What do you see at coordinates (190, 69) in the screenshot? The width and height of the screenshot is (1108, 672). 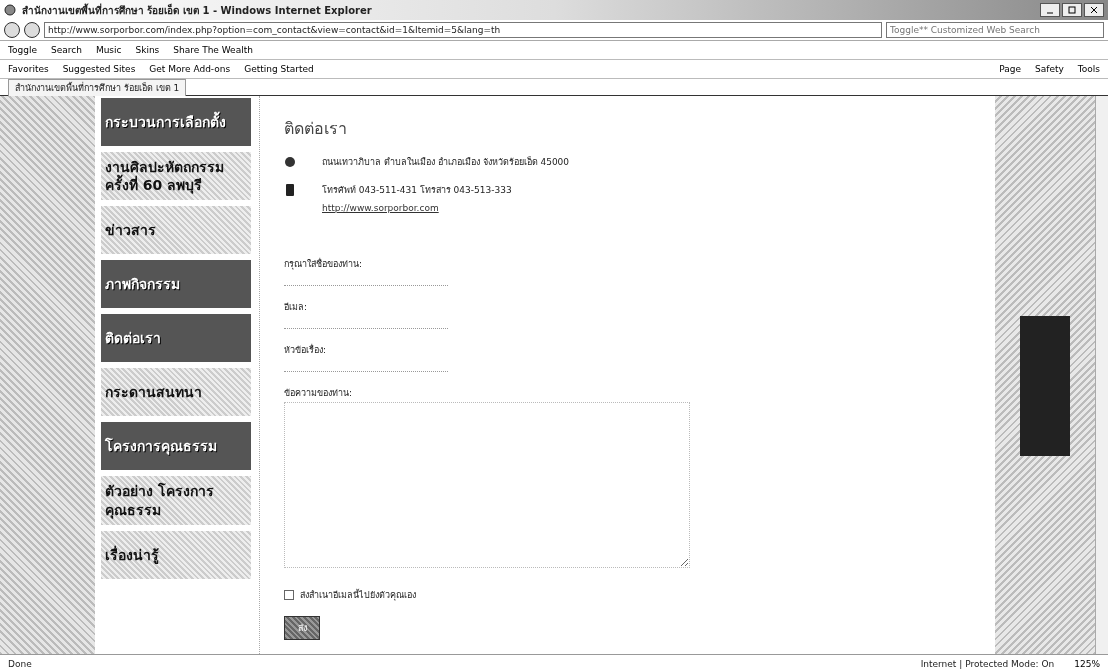 I see `favorites-link: Get More Add-ons` at bounding box center [190, 69].